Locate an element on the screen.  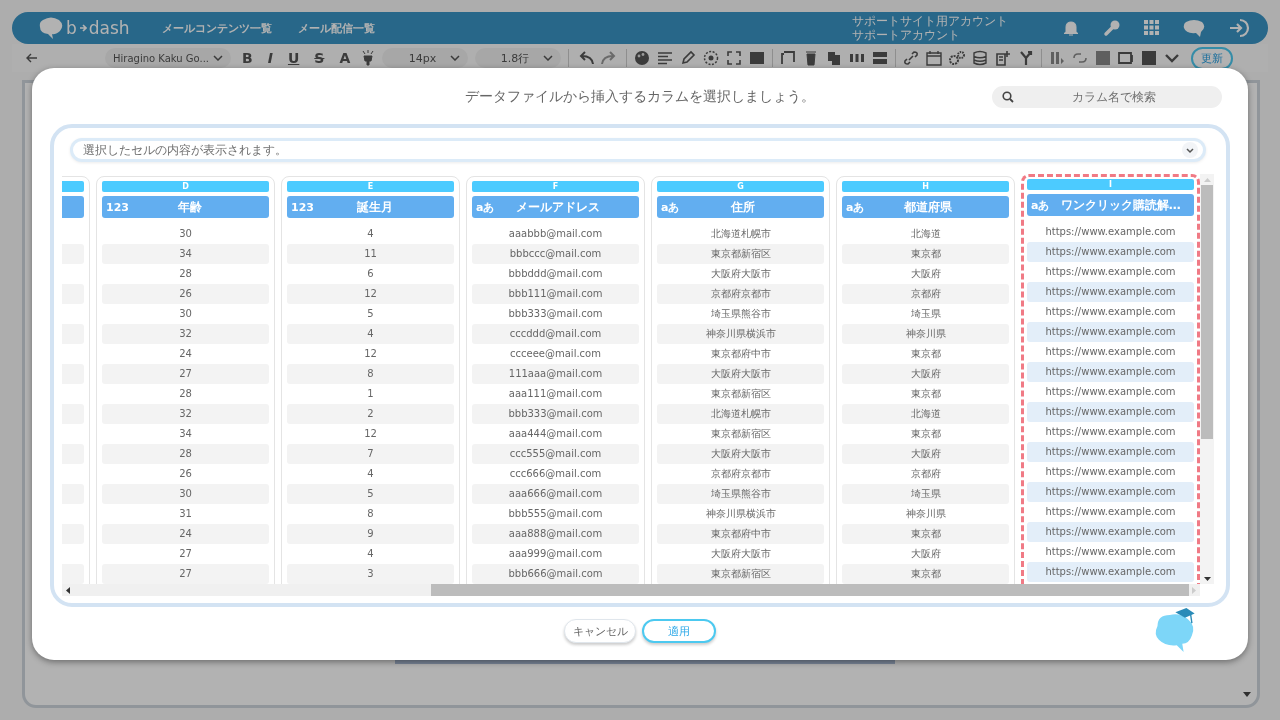
column-card: D 123 年齢 30 34 28 26 30 32 24 27 28 32 34 28 26 30 31 24 27 27 is located at coordinates (185, 380).